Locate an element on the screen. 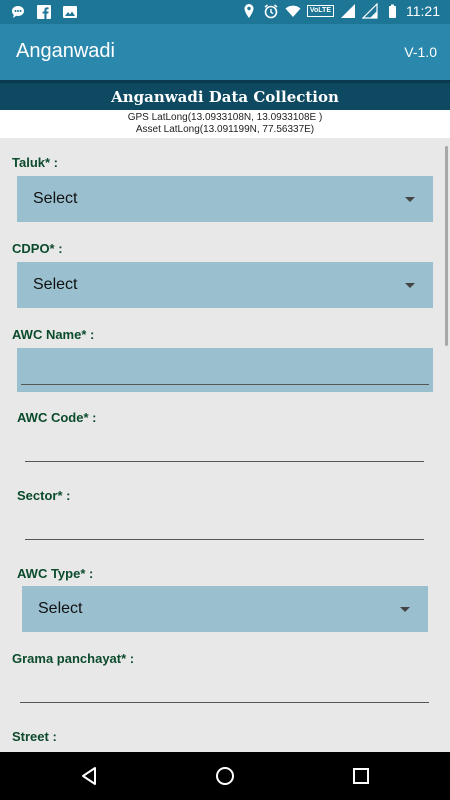 The width and height of the screenshot is (450, 800). grama-panchayat-label: Grama panchayat* : is located at coordinates (73, 658).